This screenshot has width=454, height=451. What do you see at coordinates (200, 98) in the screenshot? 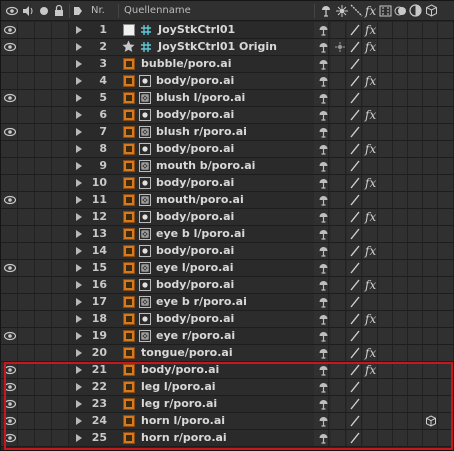
I see `layer-source-name: blush l/poro.ai` at bounding box center [200, 98].